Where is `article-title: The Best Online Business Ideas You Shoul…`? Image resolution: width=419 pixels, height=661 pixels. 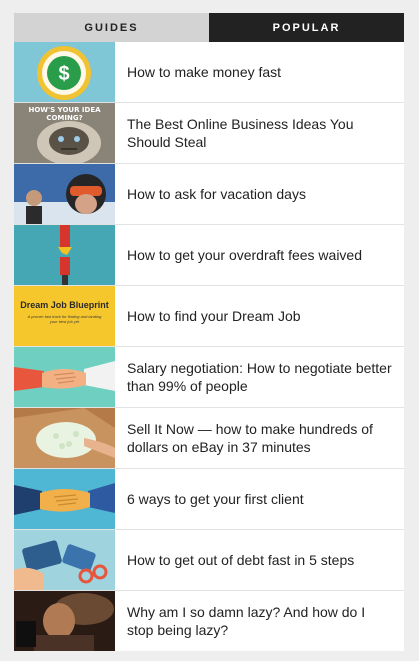
article-title: The Best Online Business Ideas You Shoul… is located at coordinates (259, 133).